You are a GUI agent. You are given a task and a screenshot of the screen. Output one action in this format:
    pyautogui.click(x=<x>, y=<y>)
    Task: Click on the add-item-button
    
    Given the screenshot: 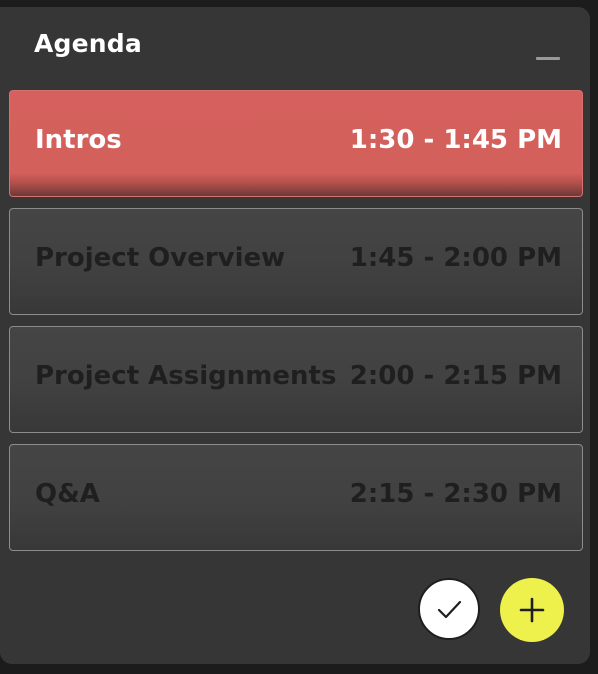 What is the action you would take?
    pyautogui.click(x=532, y=610)
    